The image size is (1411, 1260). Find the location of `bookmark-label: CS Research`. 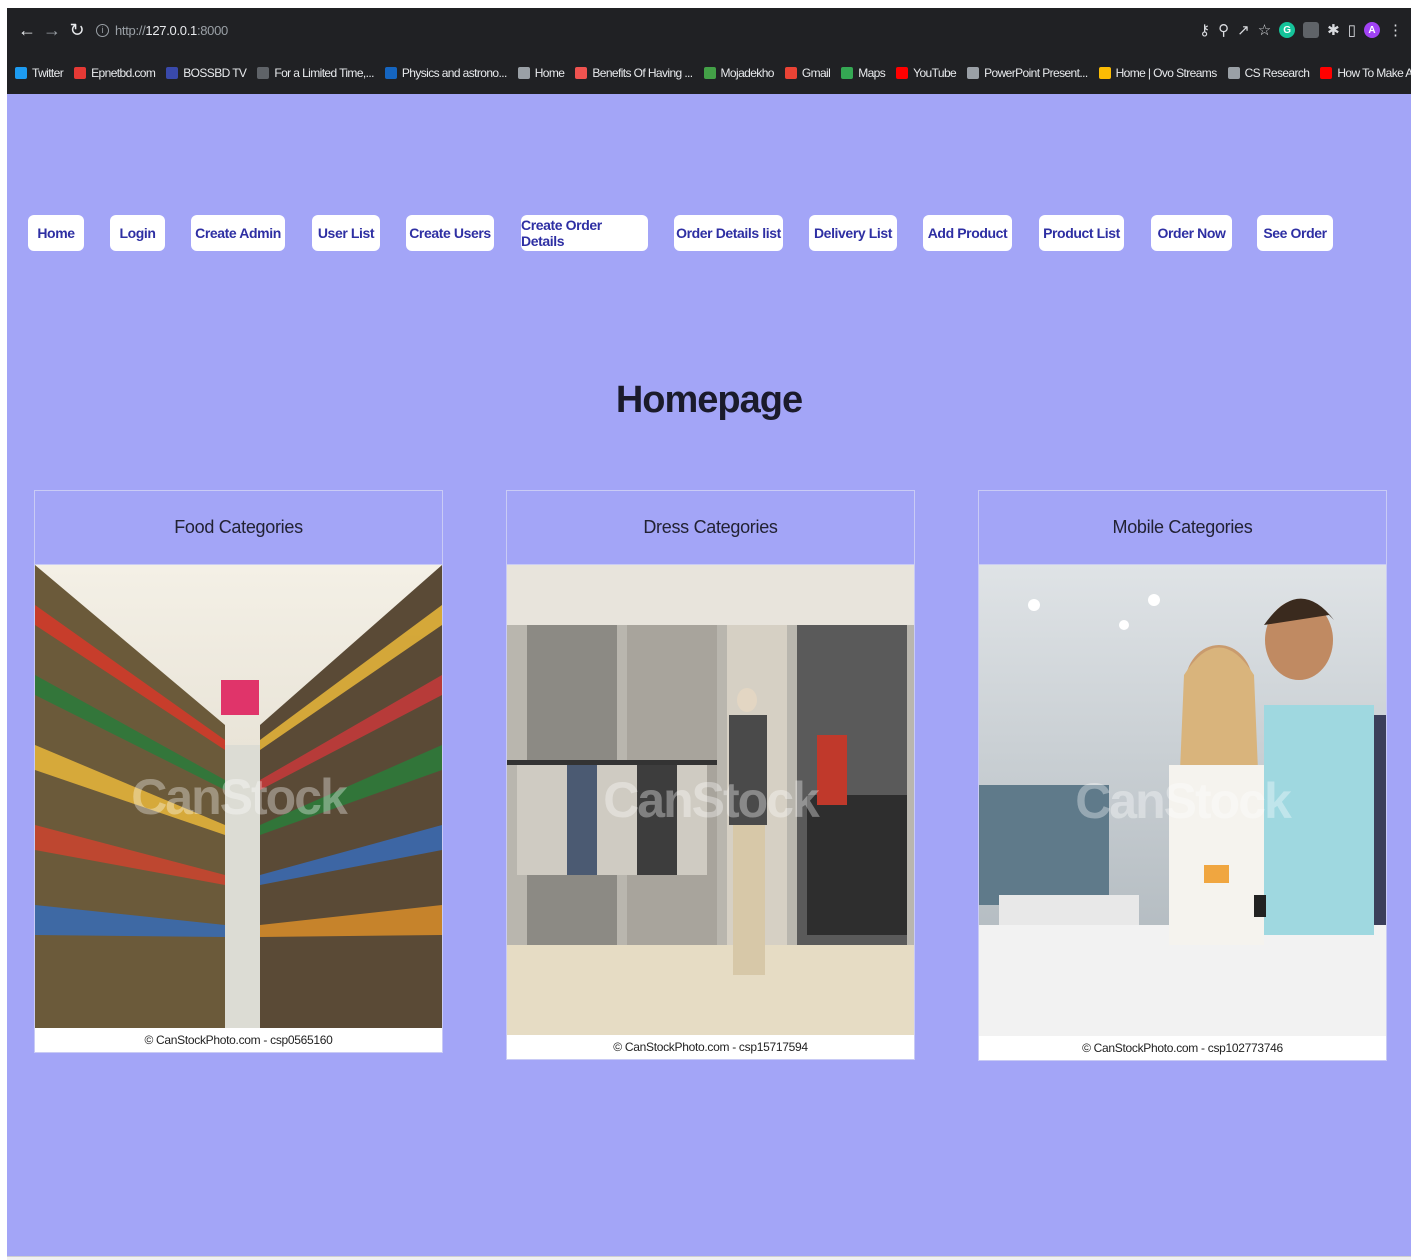

bookmark-label: CS Research is located at coordinates (1277, 73).